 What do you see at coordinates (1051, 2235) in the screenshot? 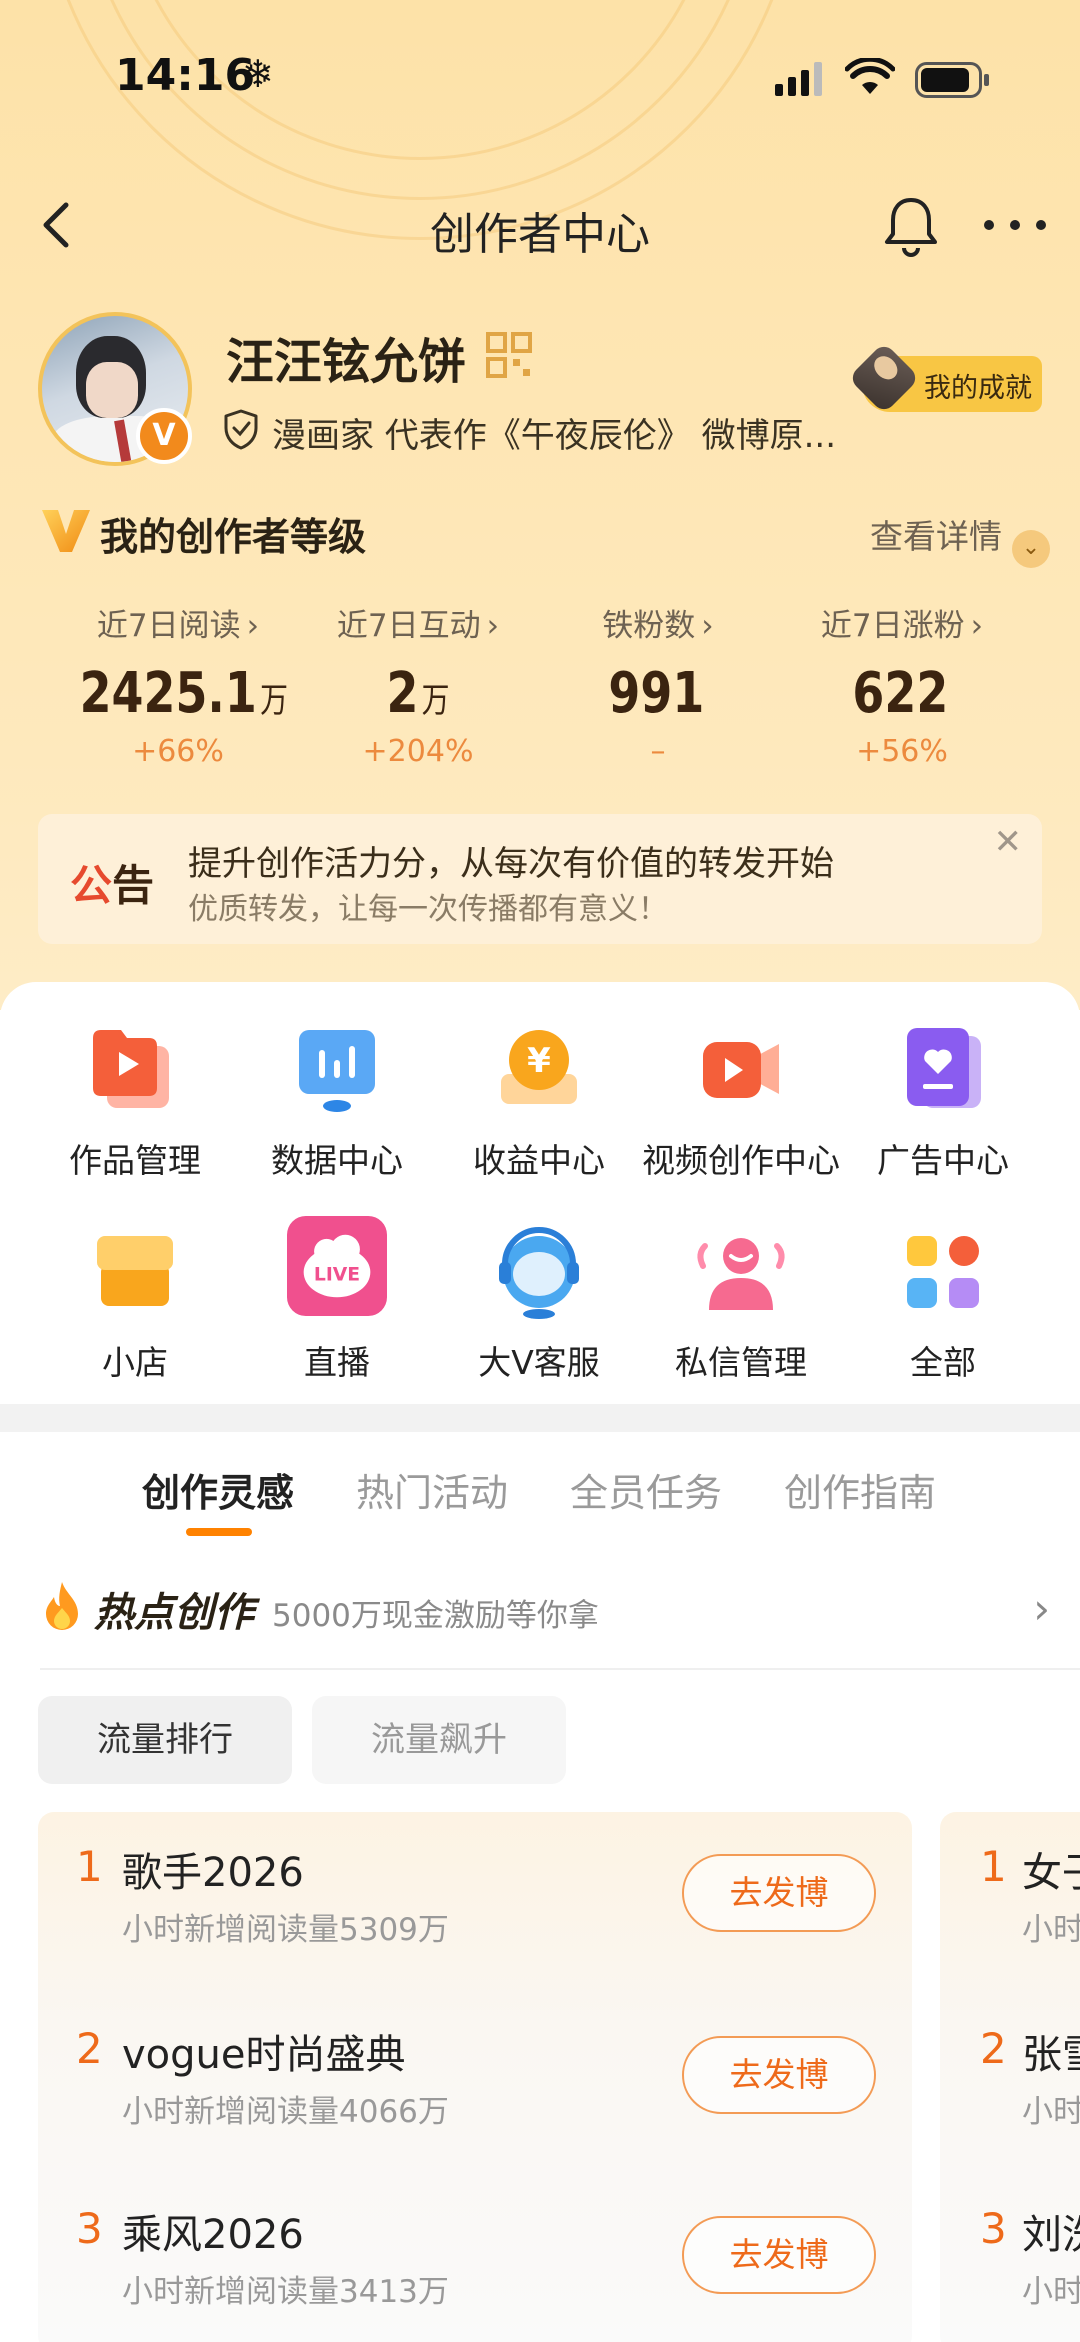
I see `rank-title: 刘洗` at bounding box center [1051, 2235].